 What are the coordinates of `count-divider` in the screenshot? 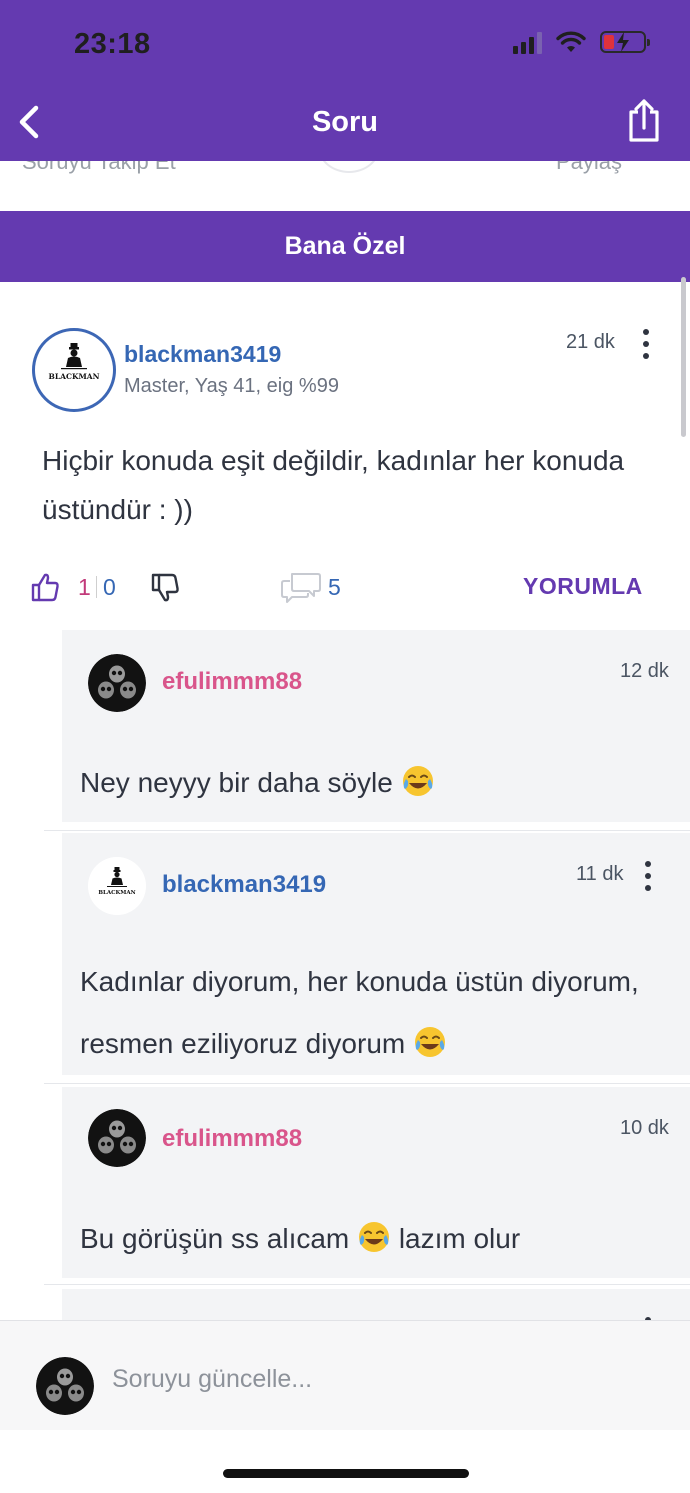 It's located at (96, 587).